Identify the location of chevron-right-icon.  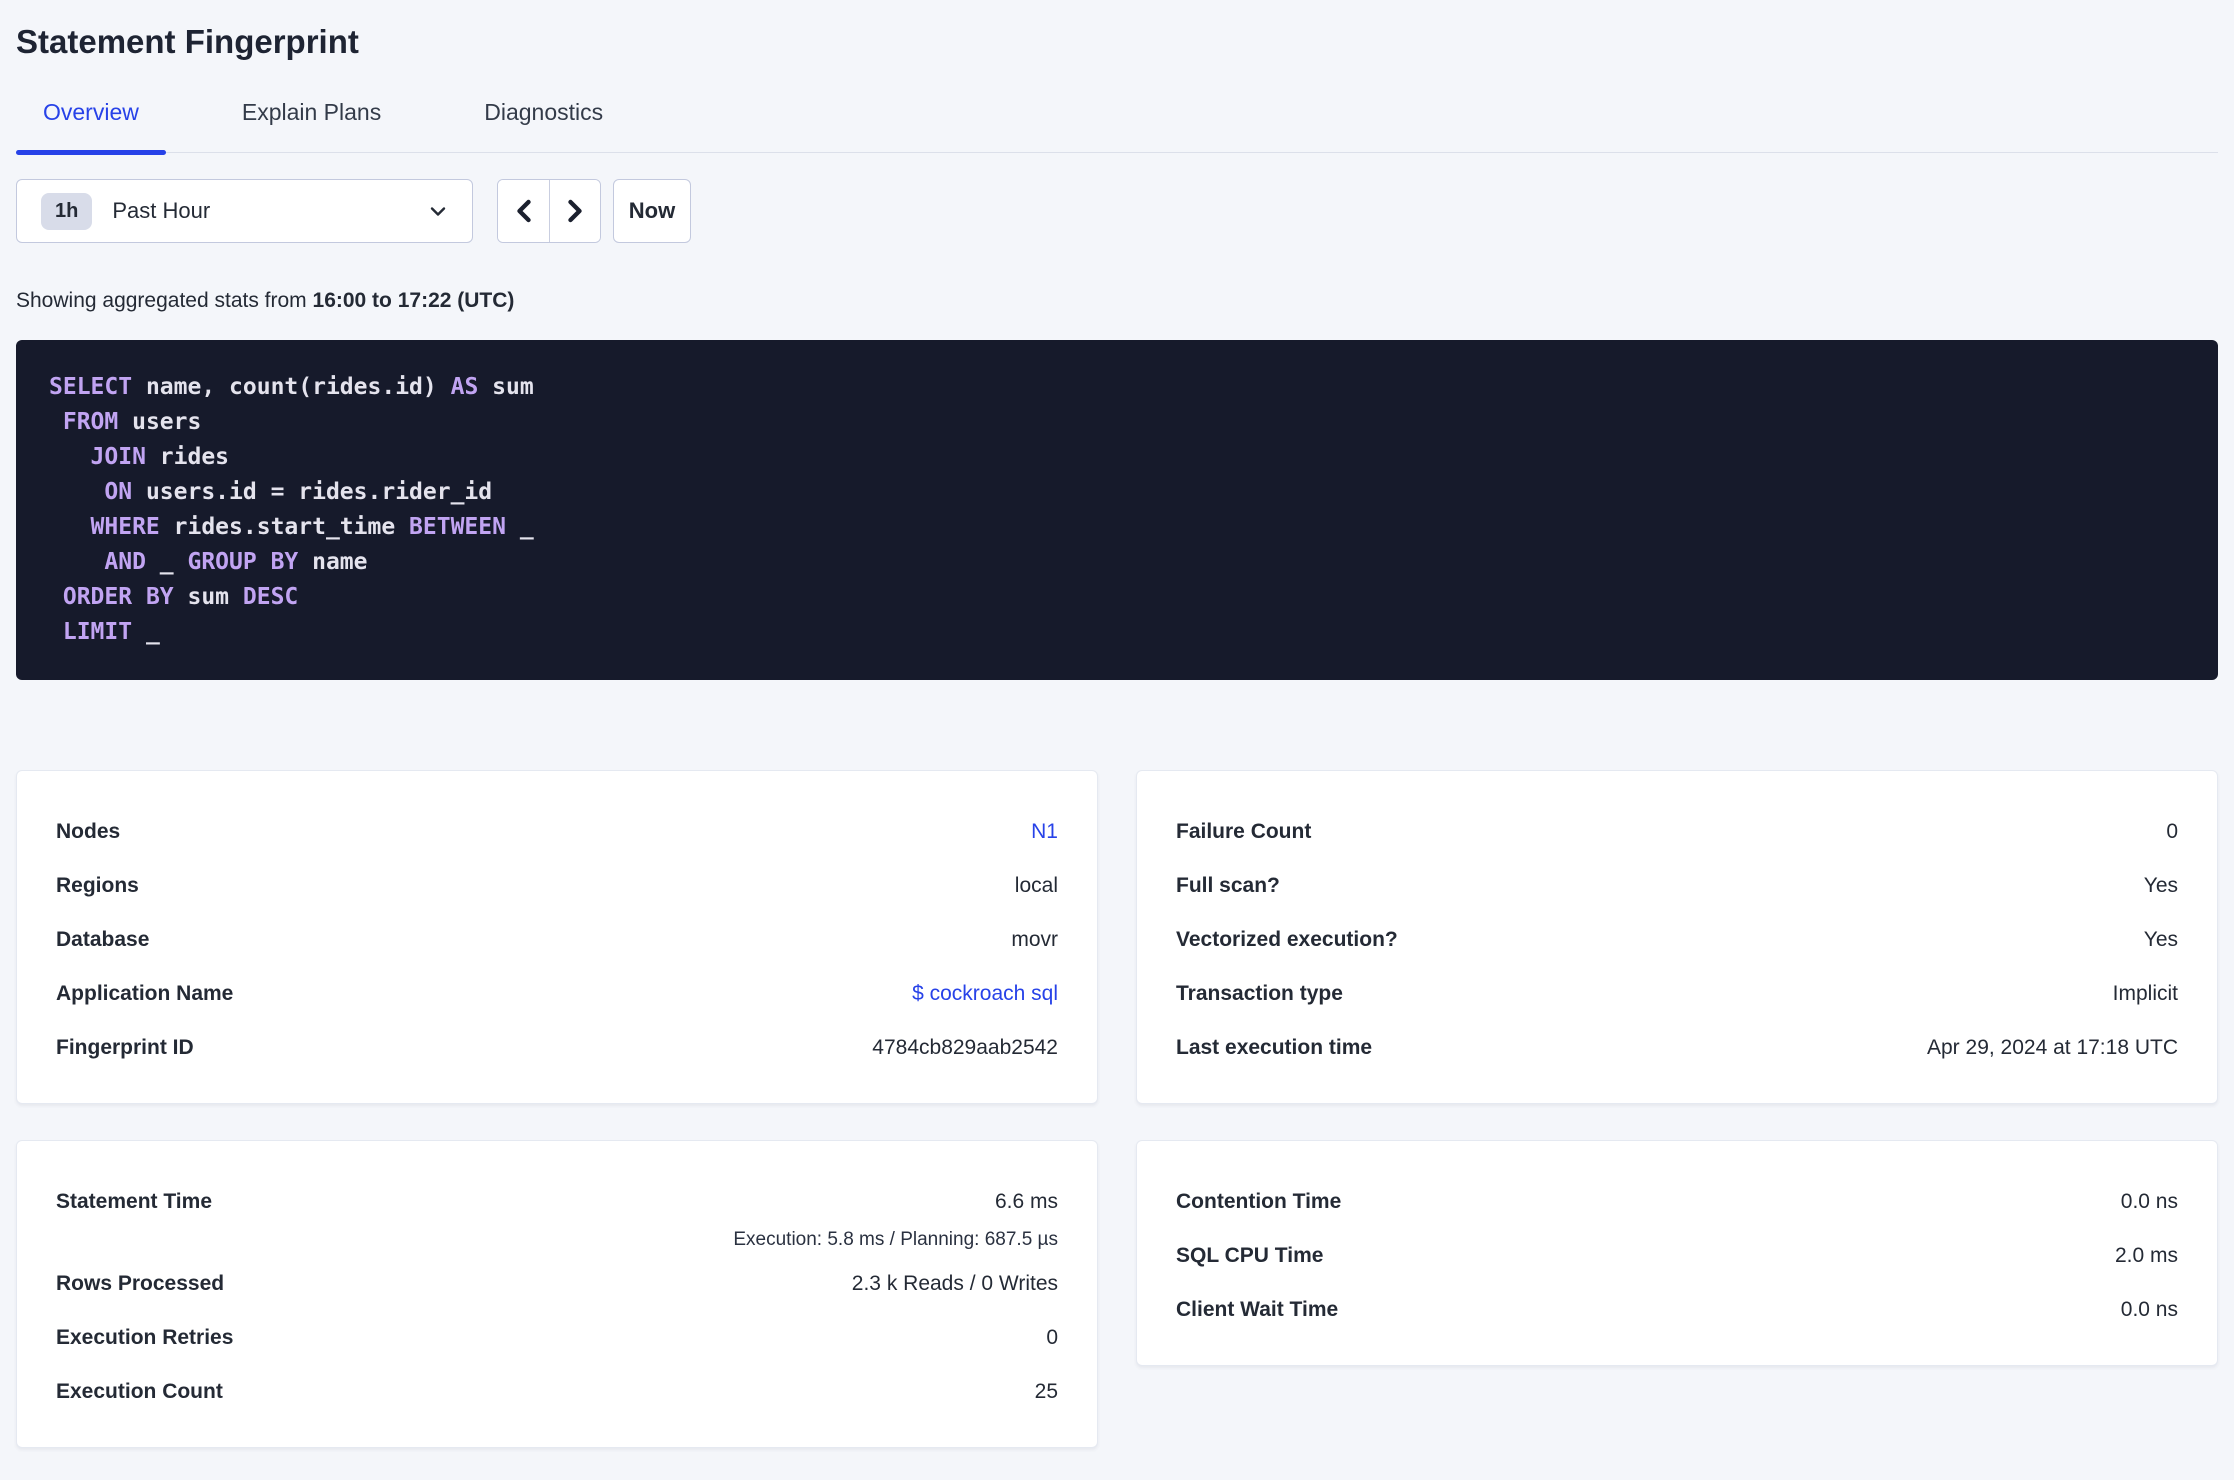
(575, 211).